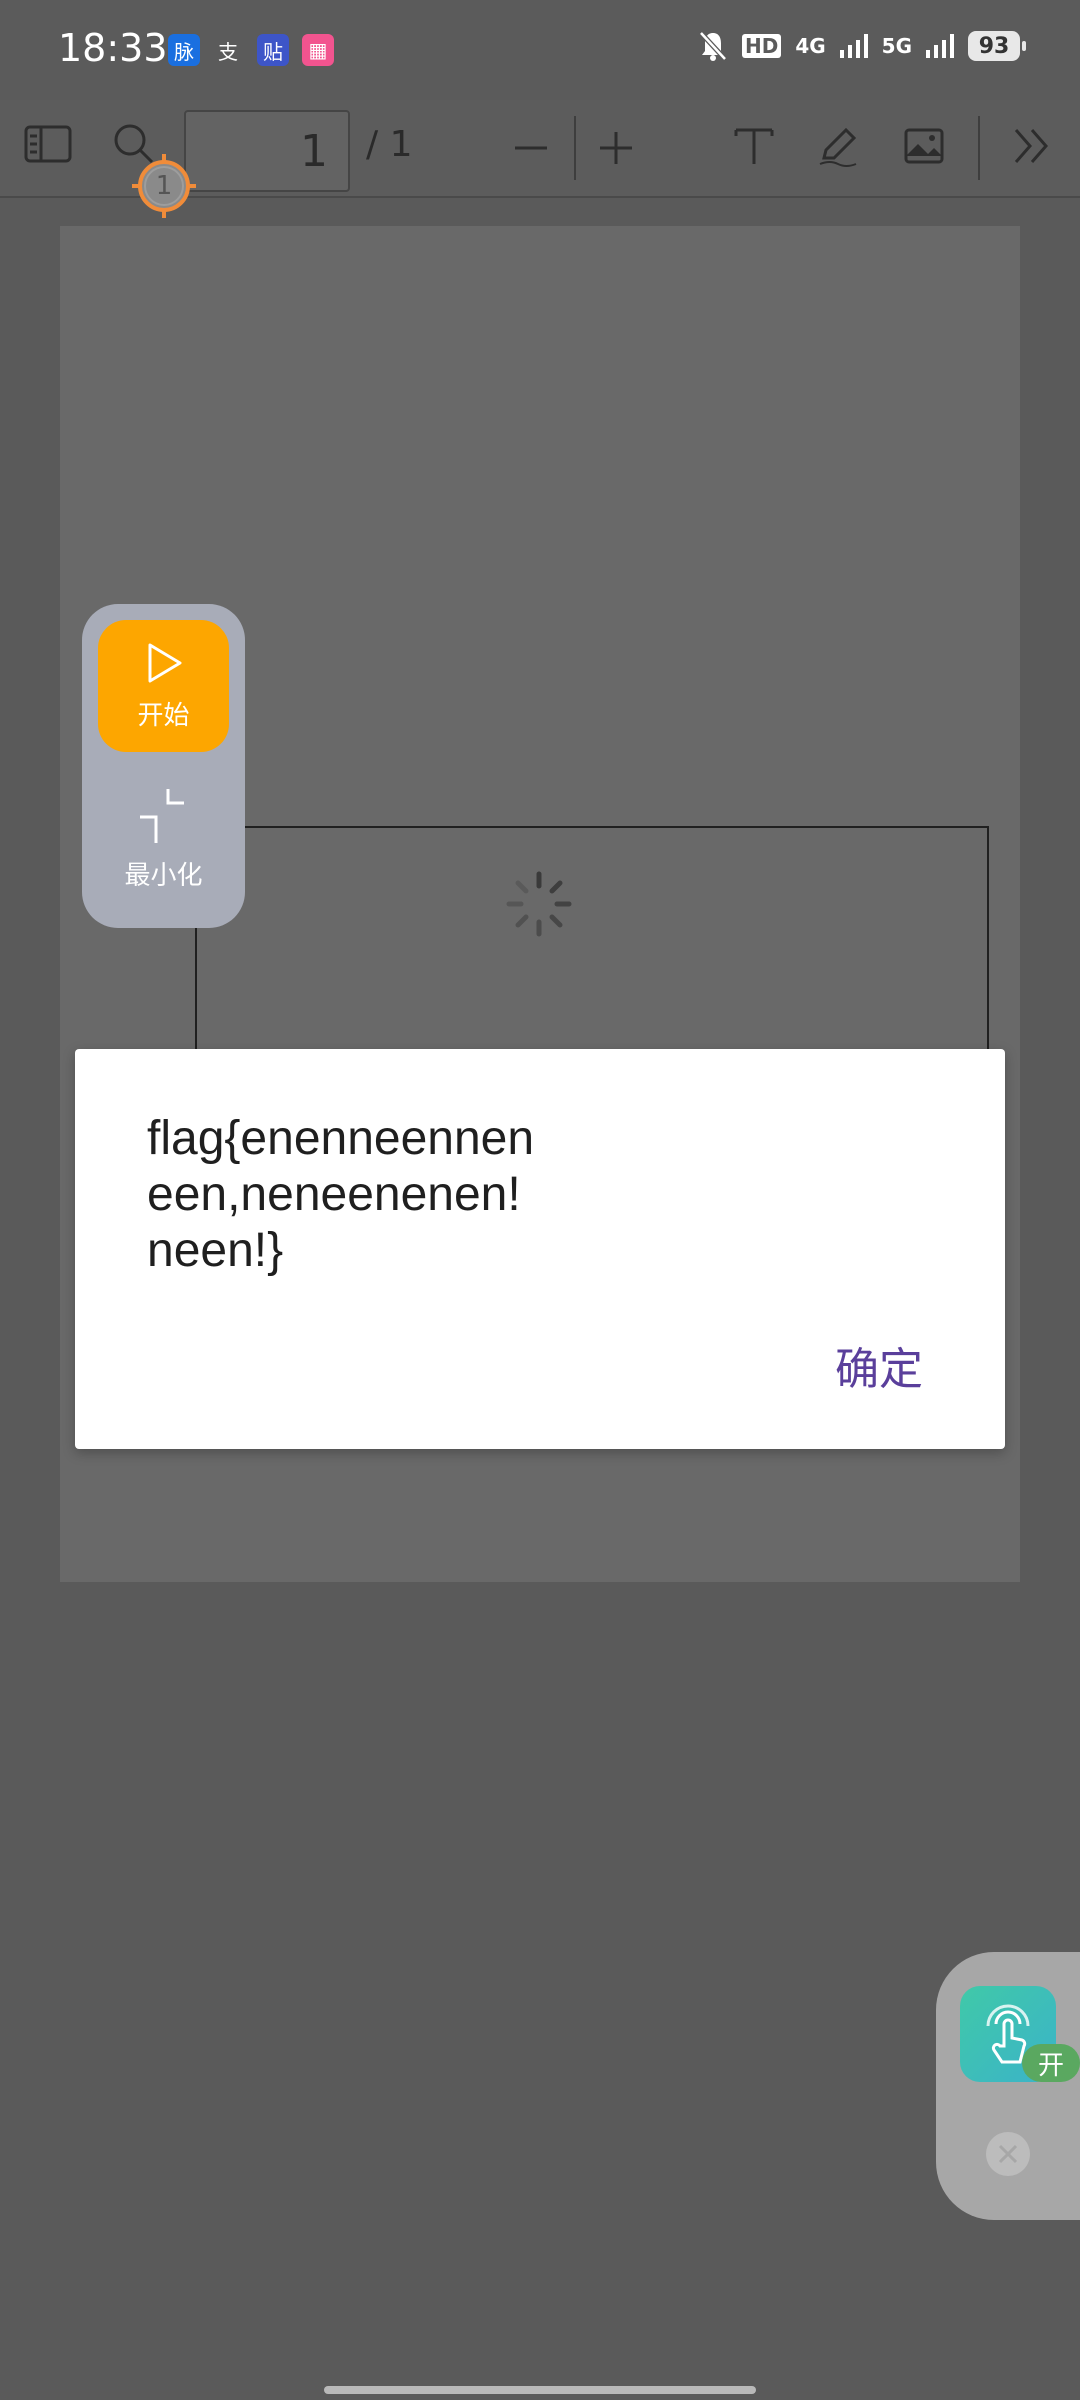 Image resolution: width=1080 pixels, height=2400 pixels. Describe the element at coordinates (228, 51) in the screenshot. I see `zhi-app-icon: 支` at that location.